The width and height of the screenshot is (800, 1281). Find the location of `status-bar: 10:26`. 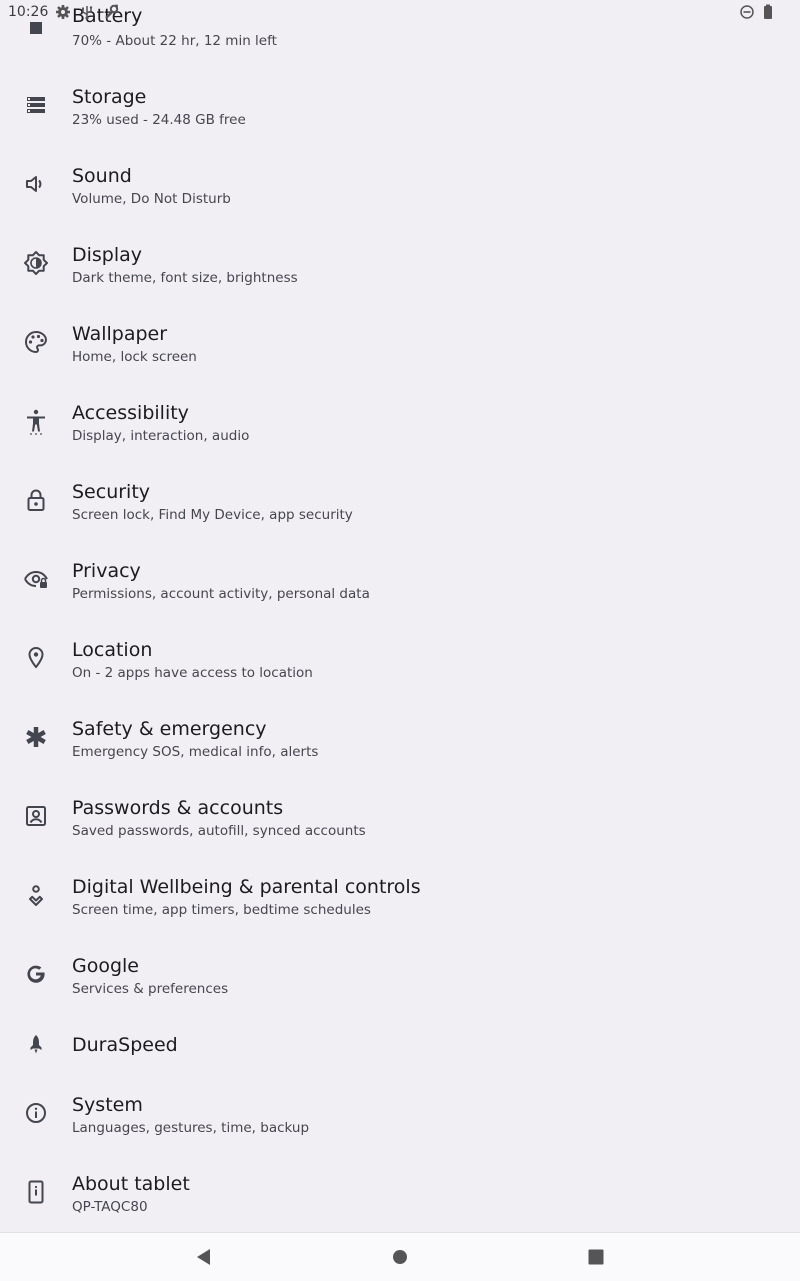

status-bar: 10:26 is located at coordinates (400, 12).